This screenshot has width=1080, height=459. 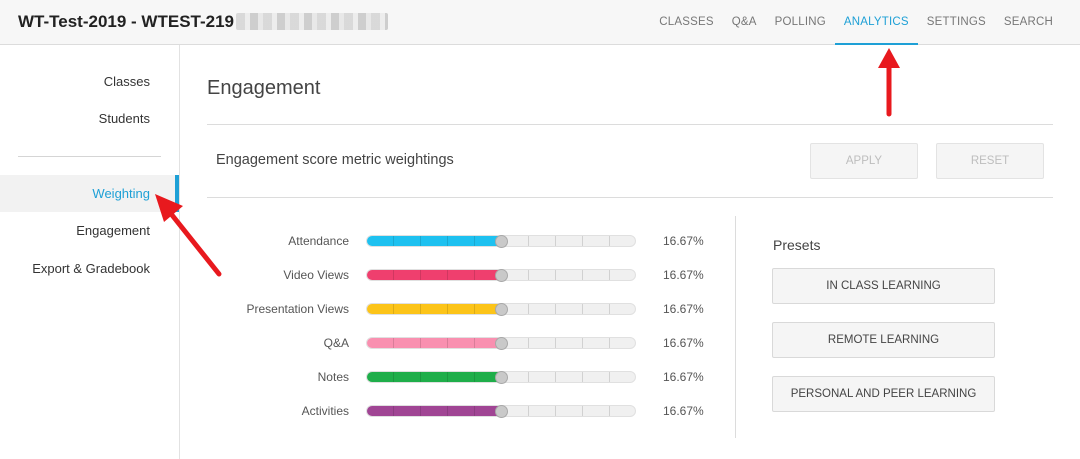 What do you see at coordinates (686, 22) in the screenshot?
I see `nav-classes: CLASSES` at bounding box center [686, 22].